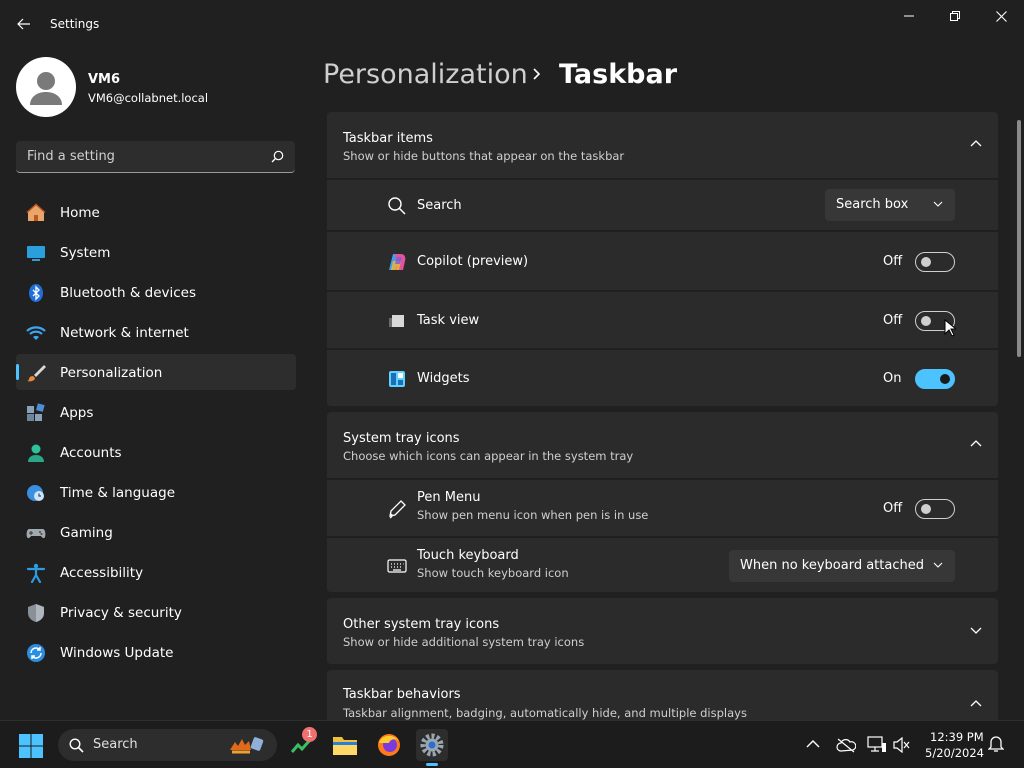  Describe the element at coordinates (935, 262) in the screenshot. I see `copilot-toggle` at that location.